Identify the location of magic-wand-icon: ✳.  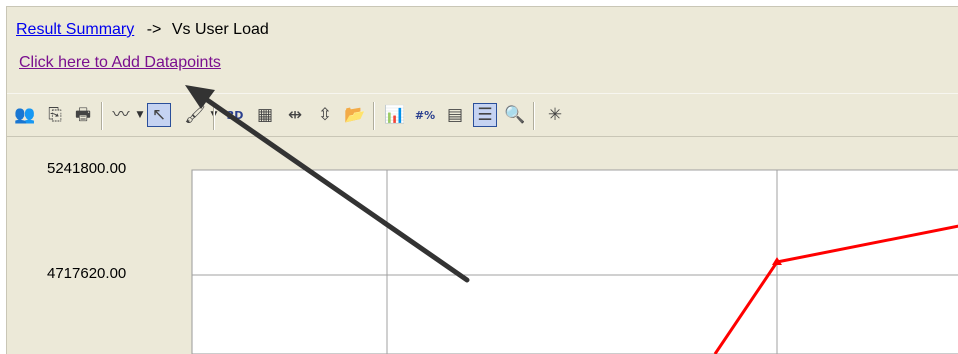
(555, 115).